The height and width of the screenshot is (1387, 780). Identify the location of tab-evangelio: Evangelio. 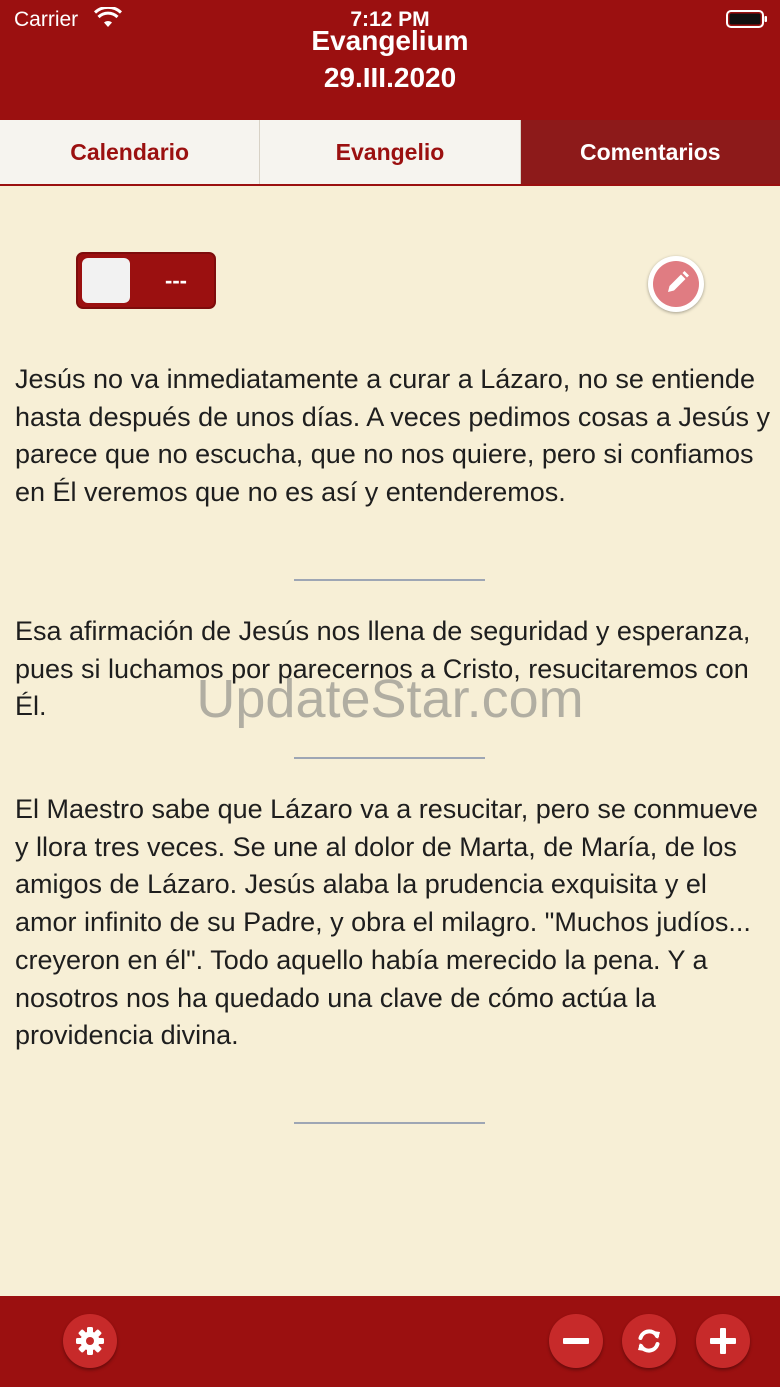
(390, 152).